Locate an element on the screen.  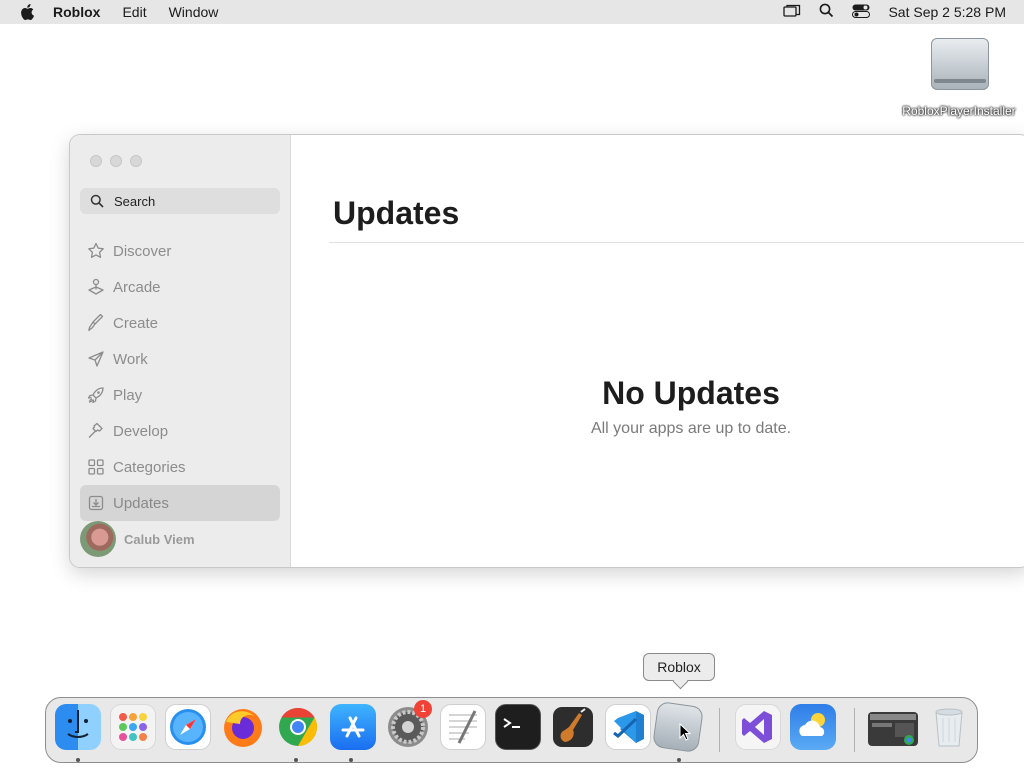
sidebar-item-categories: Categories is located at coordinates (180, 467).